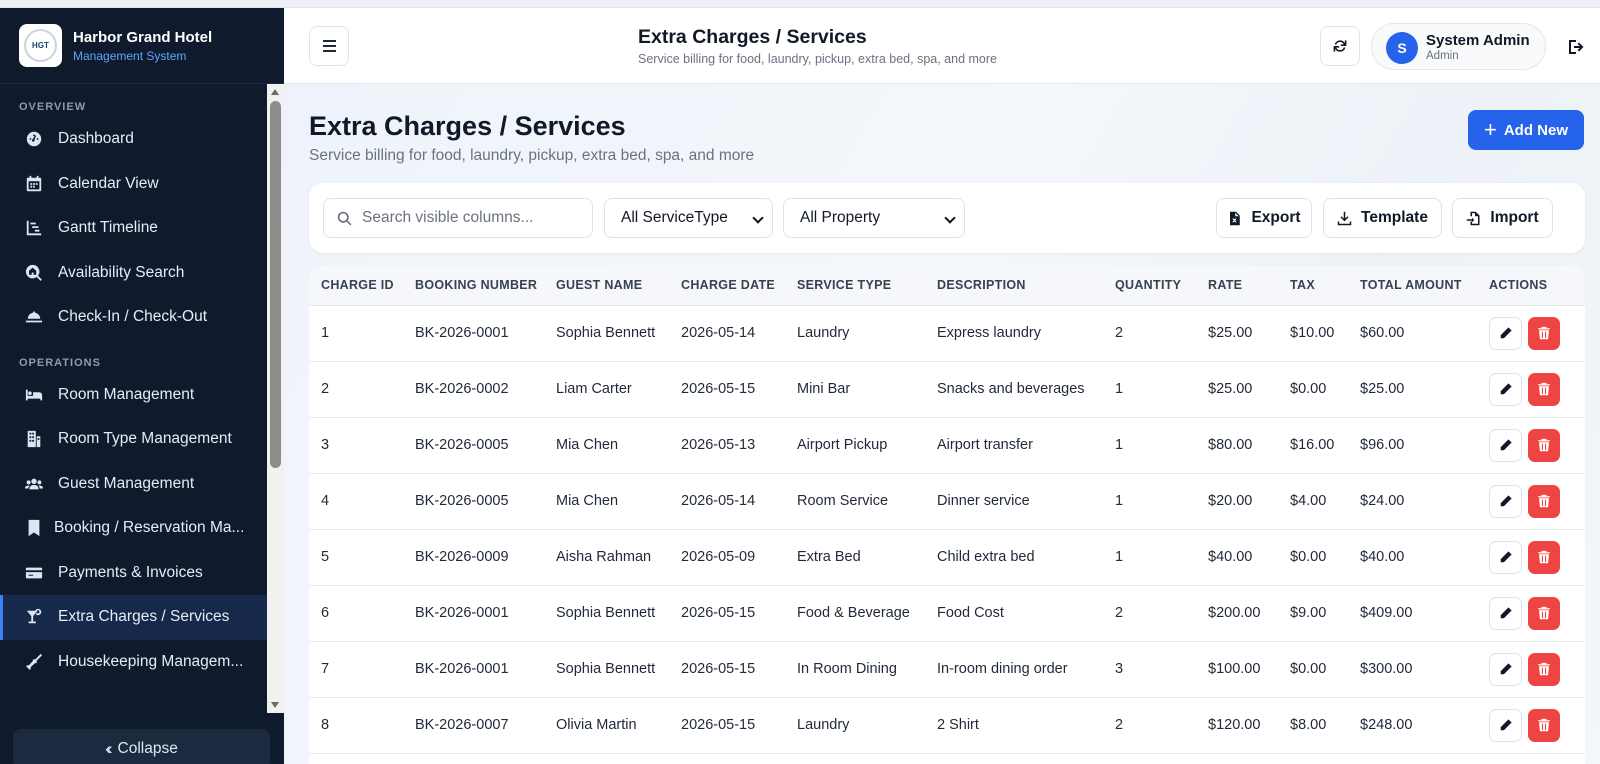 The height and width of the screenshot is (764, 1600). I want to click on table-cell: $96.00, so click(1412, 445).